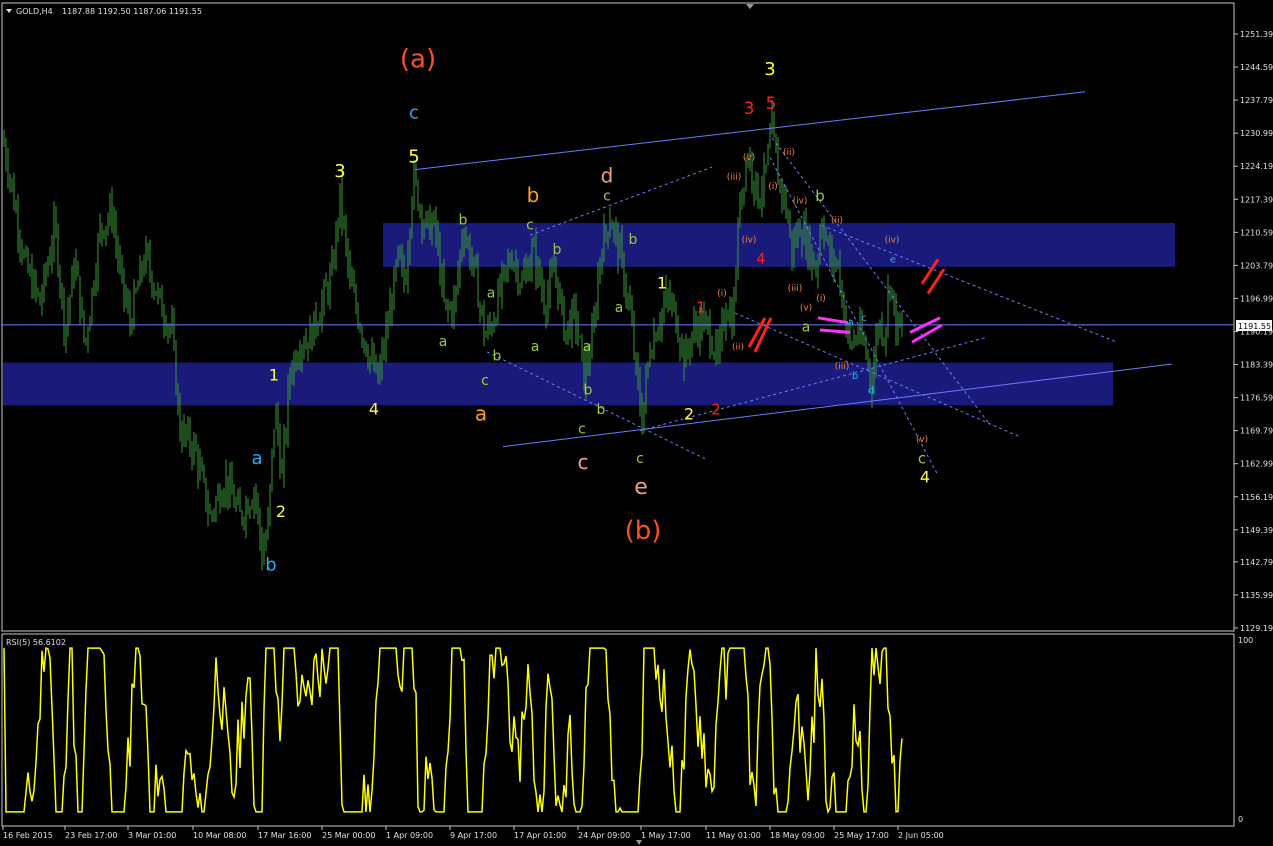 Image resolution: width=1273 pixels, height=846 pixels. I want to click on y-tick-label: 1149.39, so click(1256, 530).